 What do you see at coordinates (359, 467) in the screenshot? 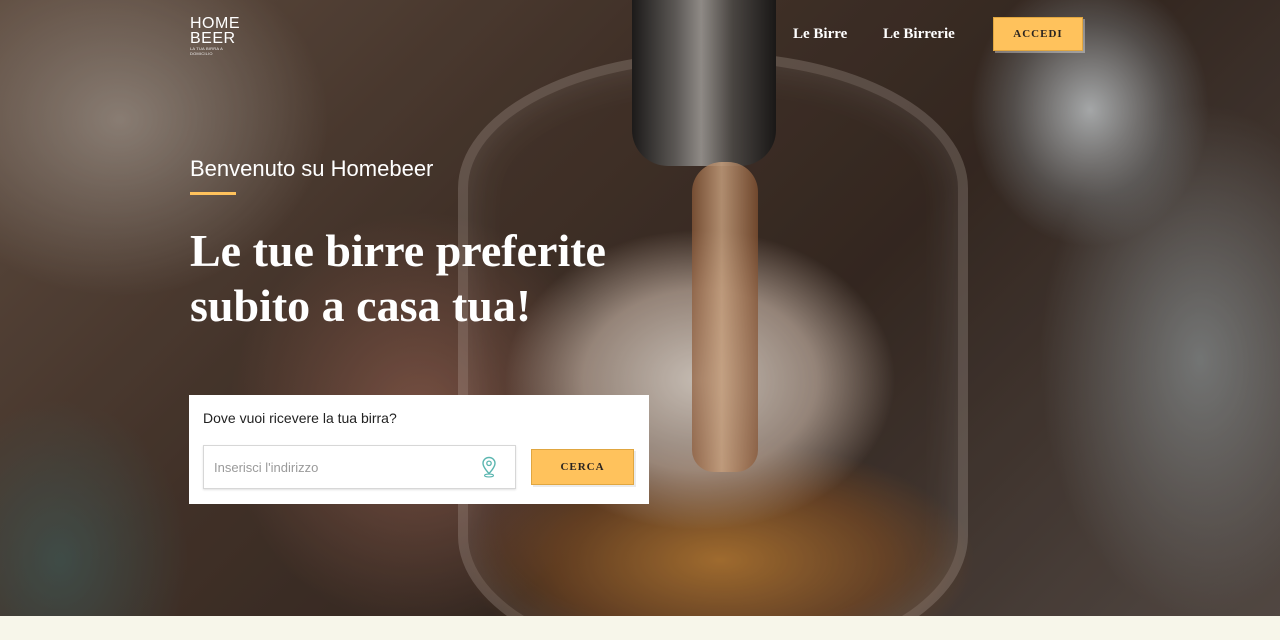
I see `address-input` at bounding box center [359, 467].